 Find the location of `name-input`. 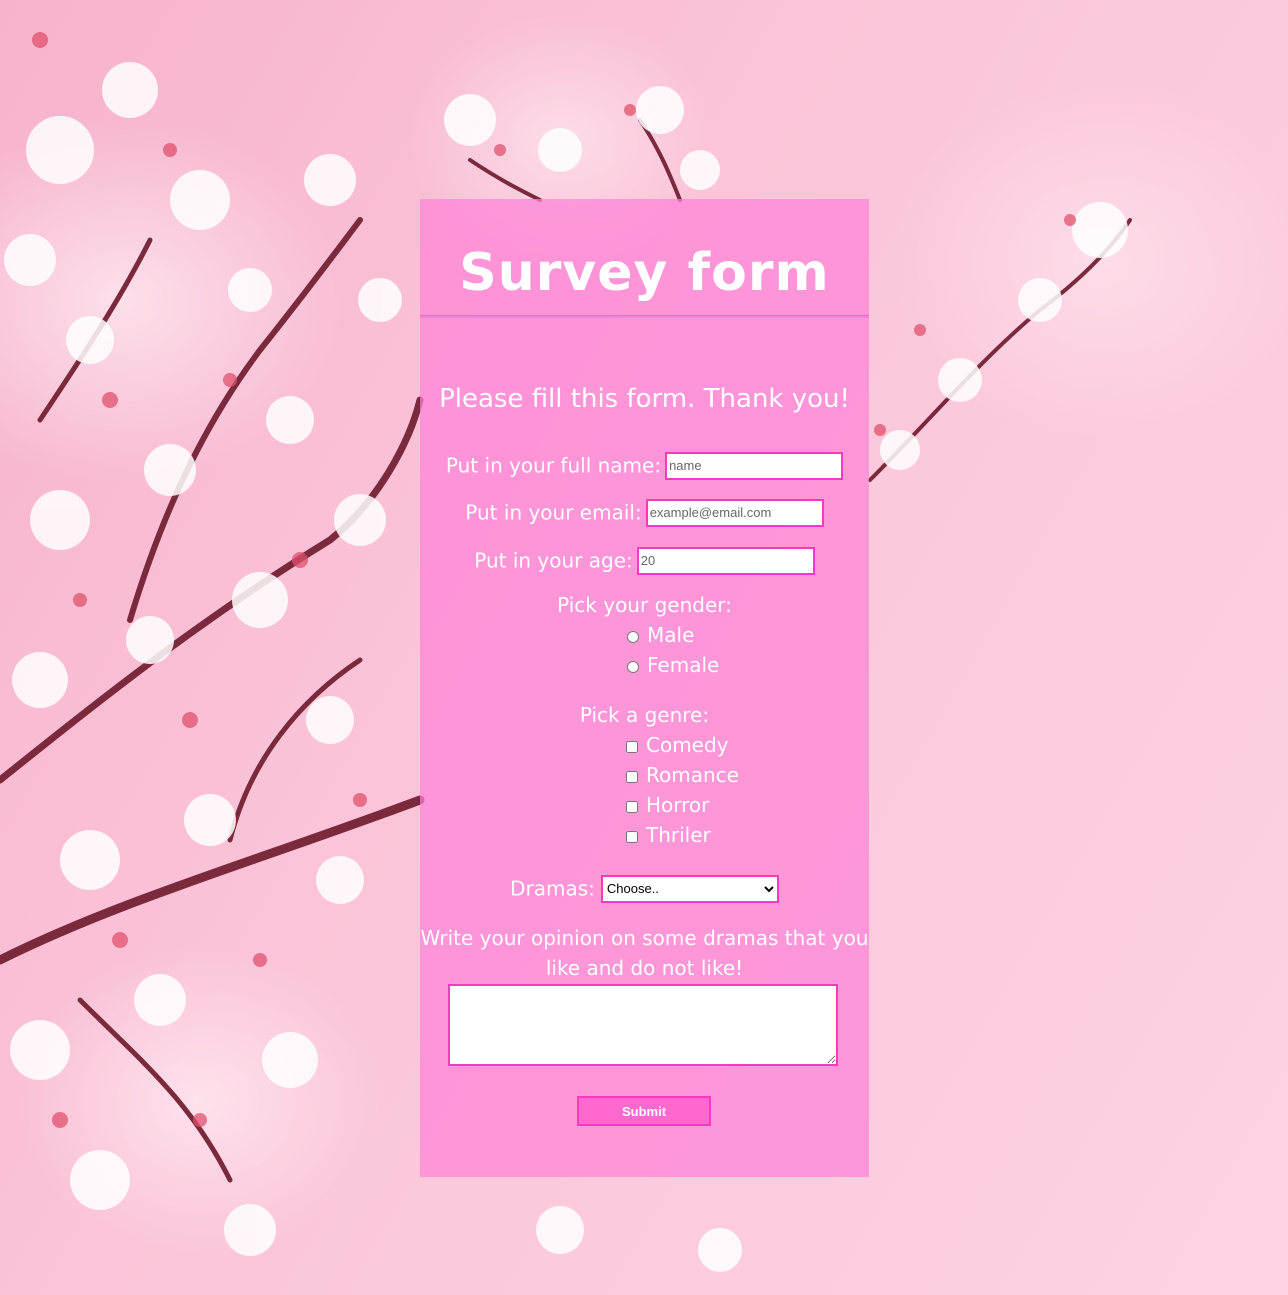

name-input is located at coordinates (754, 465).